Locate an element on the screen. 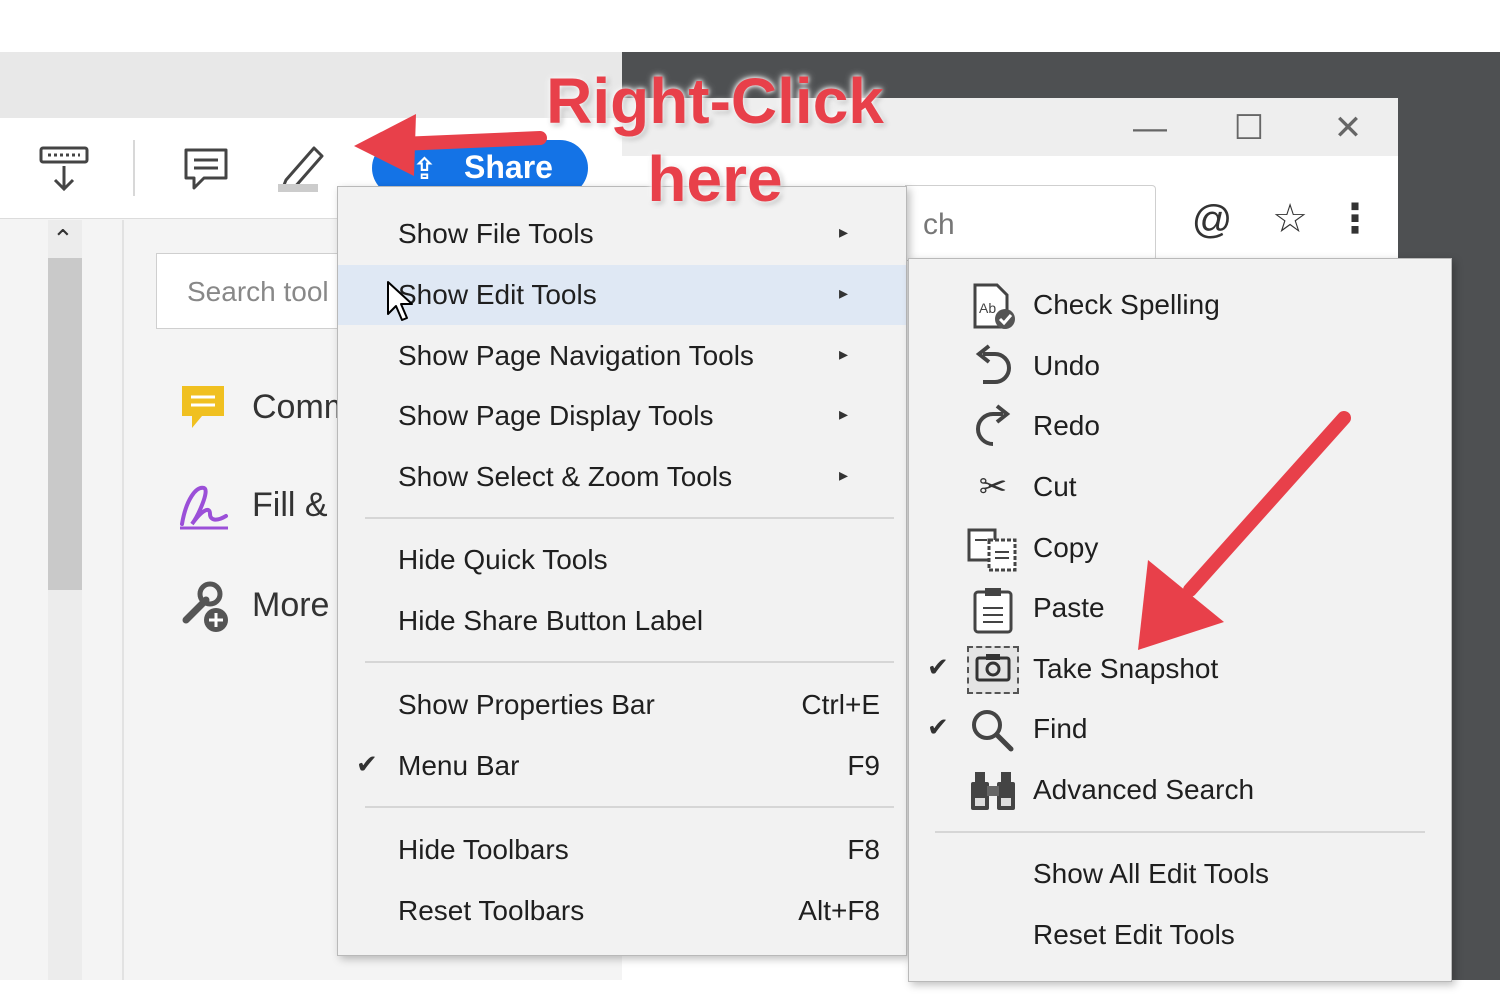 The image size is (1500, 1000). tools-search-input: Search tool is located at coordinates (257, 291).